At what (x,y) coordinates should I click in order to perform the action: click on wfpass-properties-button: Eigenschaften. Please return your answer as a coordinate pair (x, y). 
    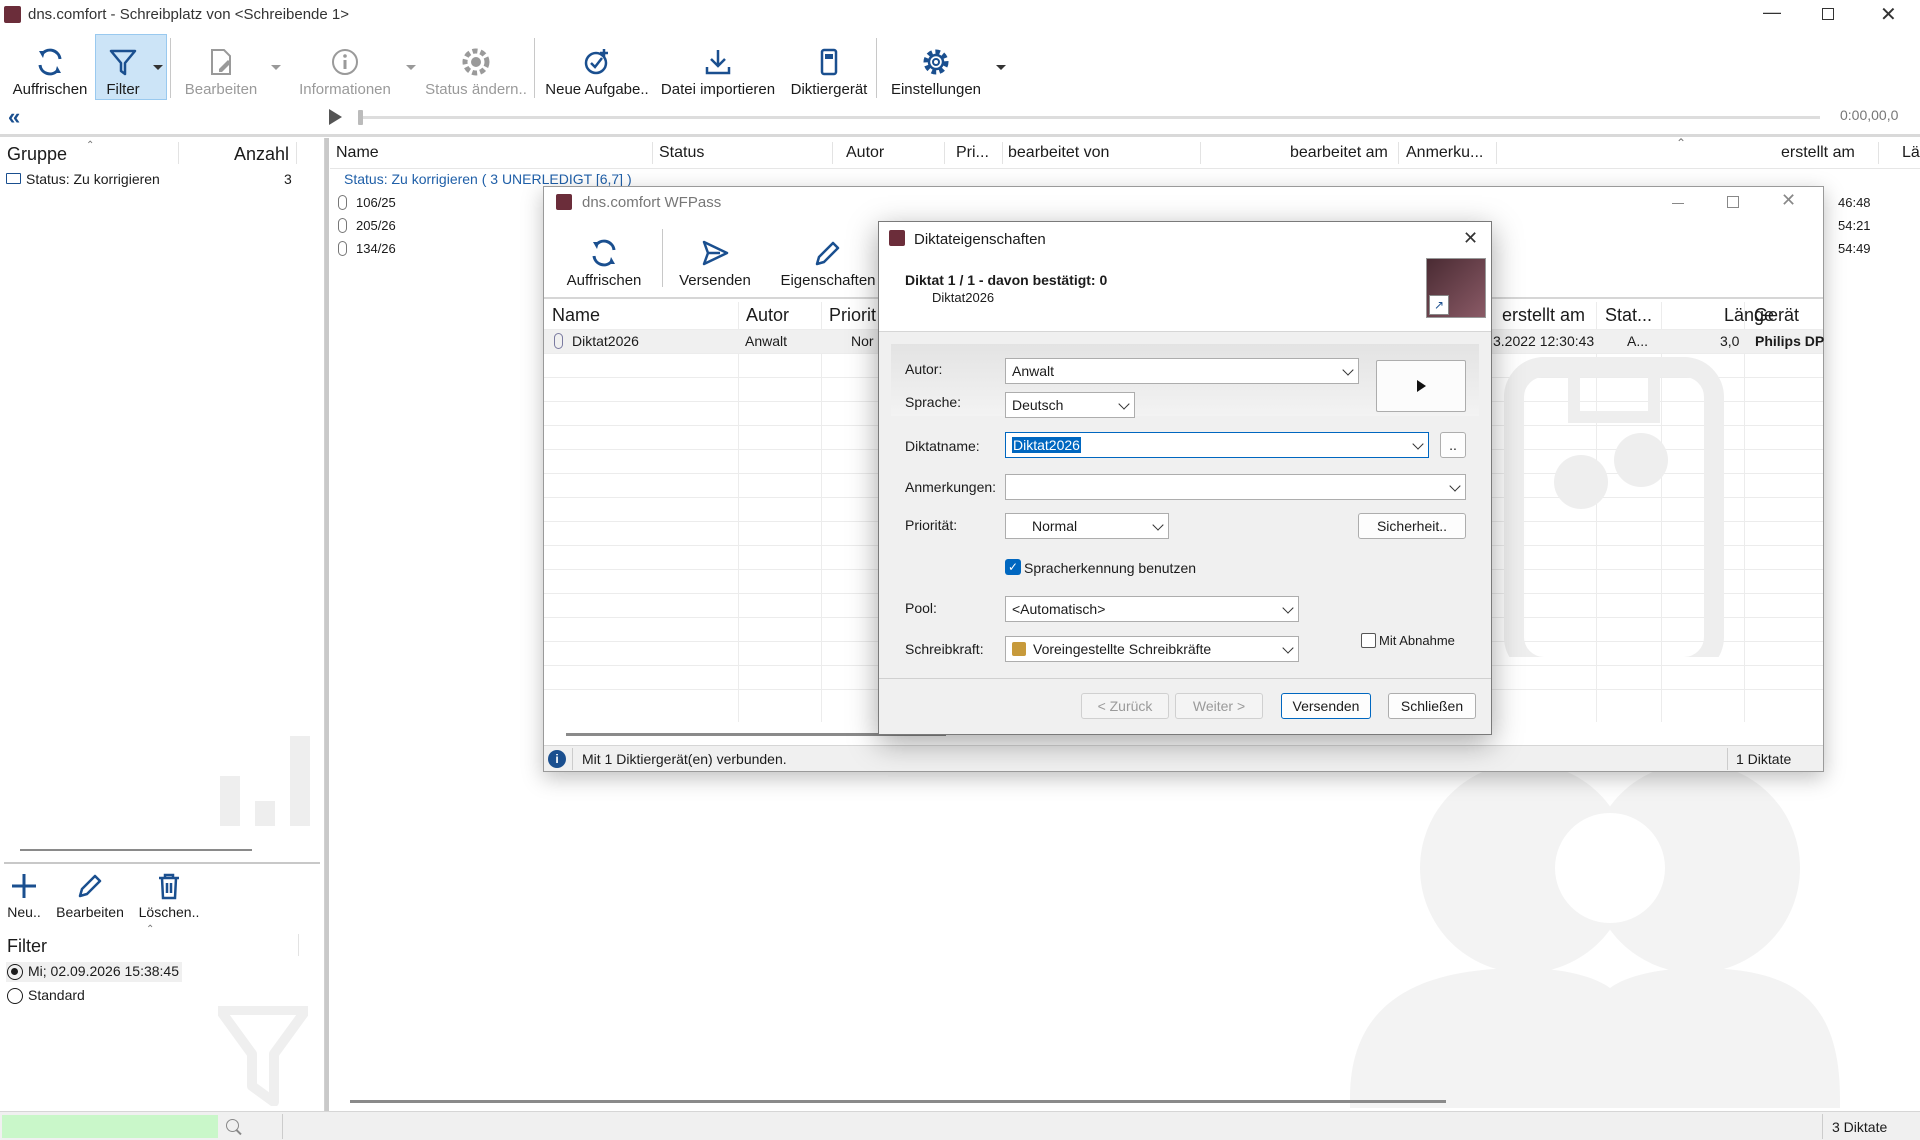
    Looking at the image, I should click on (828, 257).